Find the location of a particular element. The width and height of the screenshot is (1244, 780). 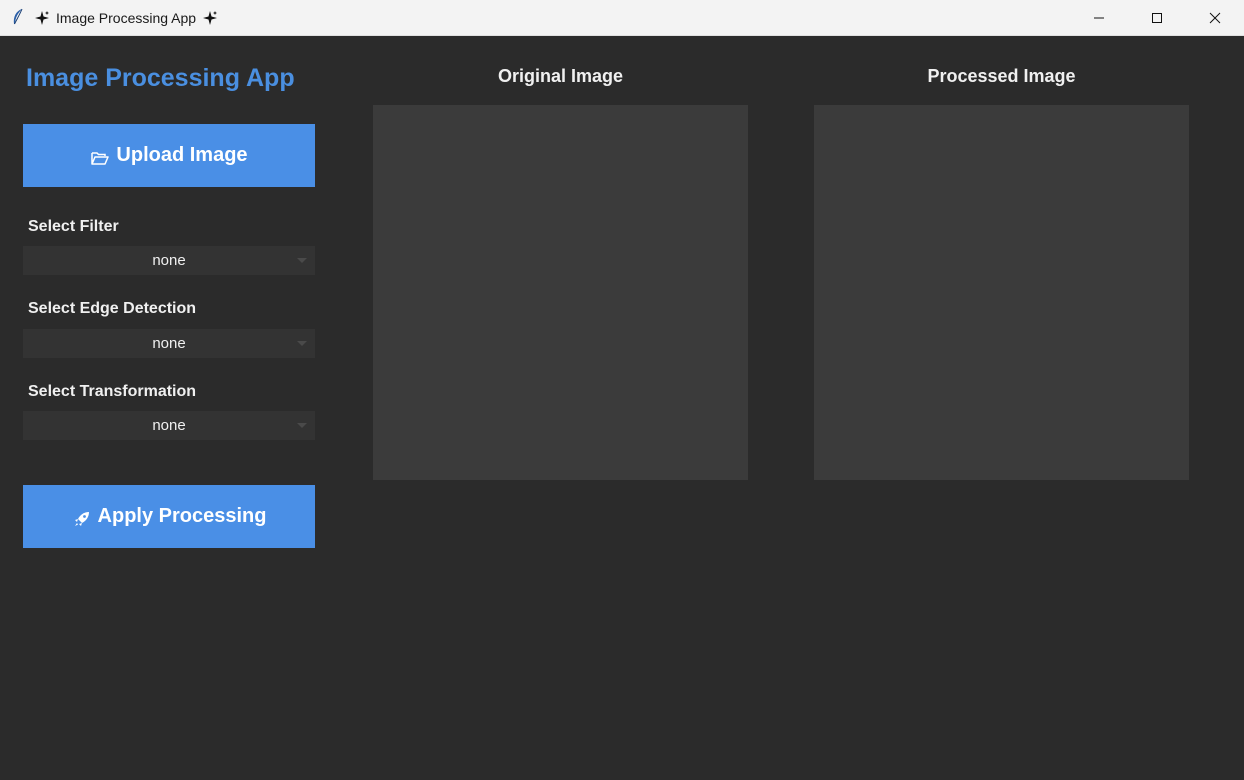

transformation-select-value: none is located at coordinates (169, 425).